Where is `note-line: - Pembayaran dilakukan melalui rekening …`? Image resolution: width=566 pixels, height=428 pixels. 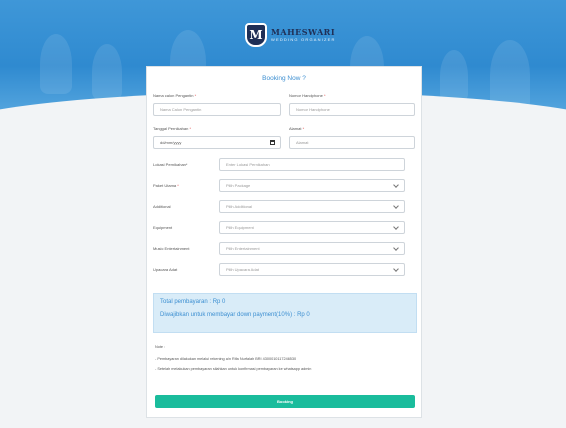
note-line: - Pembayaran dilakukan melalui rekening … is located at coordinates (226, 359).